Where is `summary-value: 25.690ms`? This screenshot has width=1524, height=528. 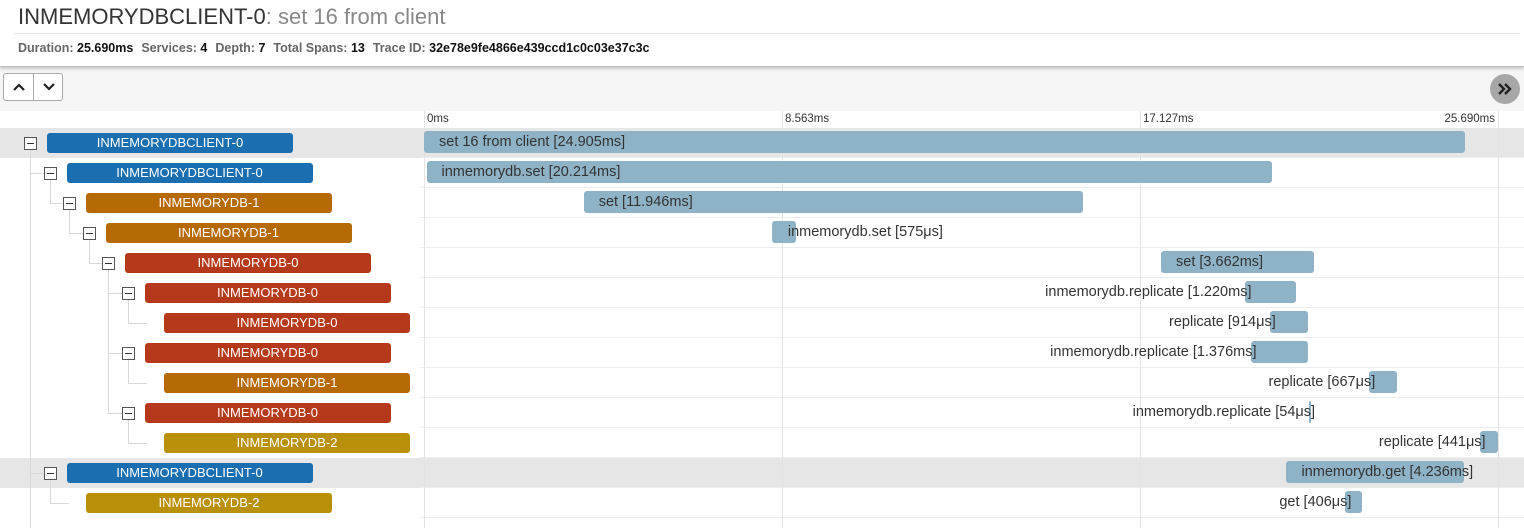
summary-value: 25.690ms is located at coordinates (105, 48).